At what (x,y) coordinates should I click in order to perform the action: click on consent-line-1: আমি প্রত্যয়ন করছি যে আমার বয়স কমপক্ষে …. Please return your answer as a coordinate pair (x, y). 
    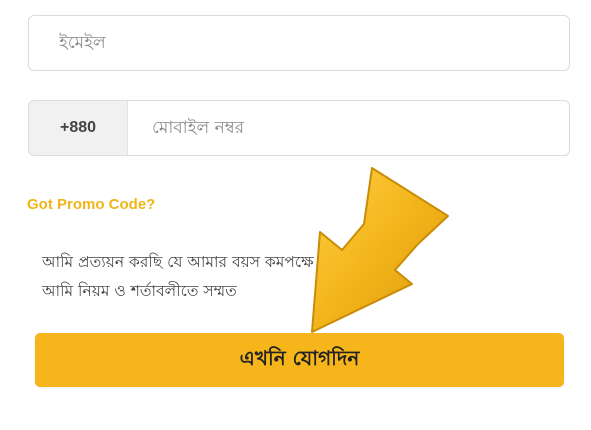
    Looking at the image, I should click on (220, 262).